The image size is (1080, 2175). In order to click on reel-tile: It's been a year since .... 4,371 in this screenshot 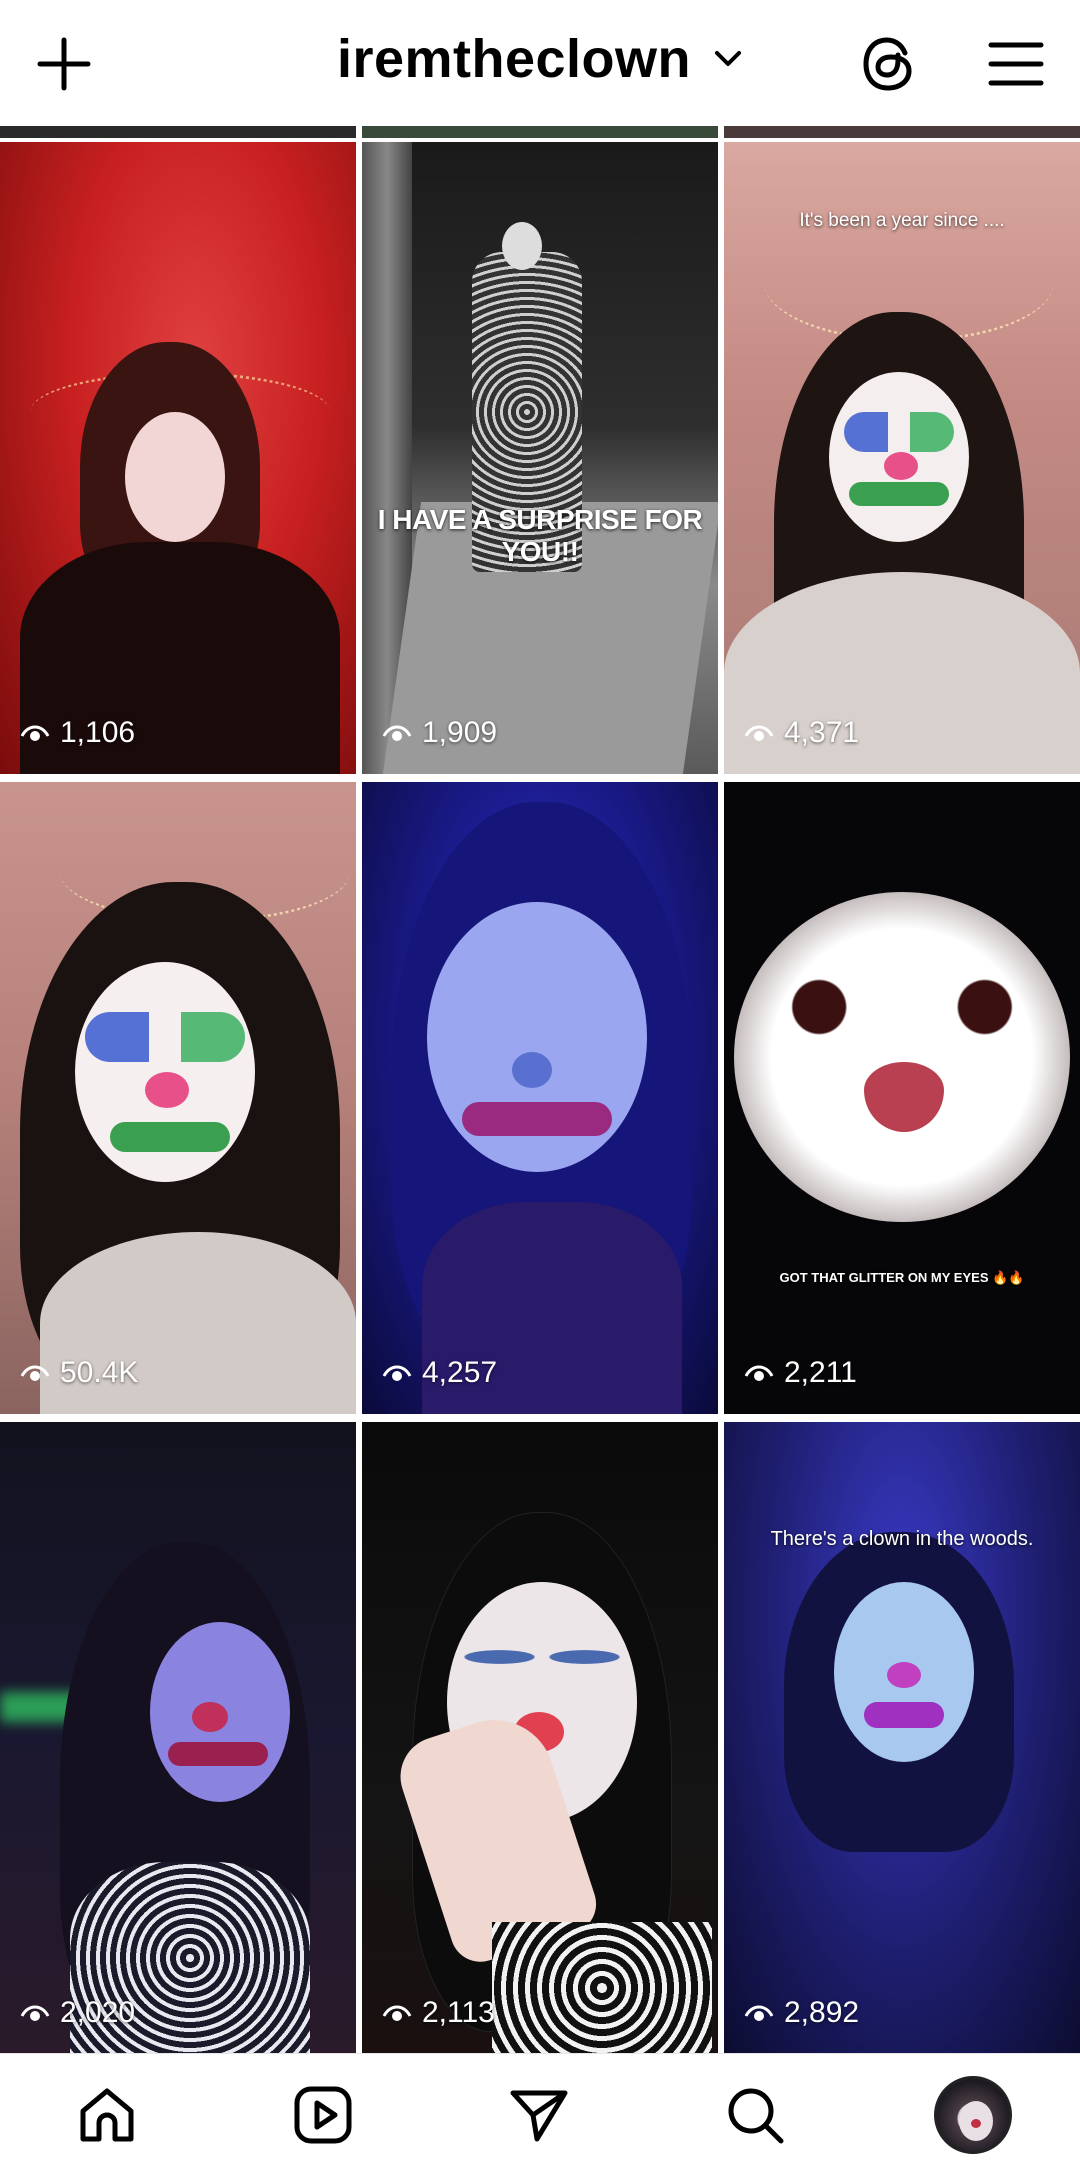, I will do `click(902, 458)`.